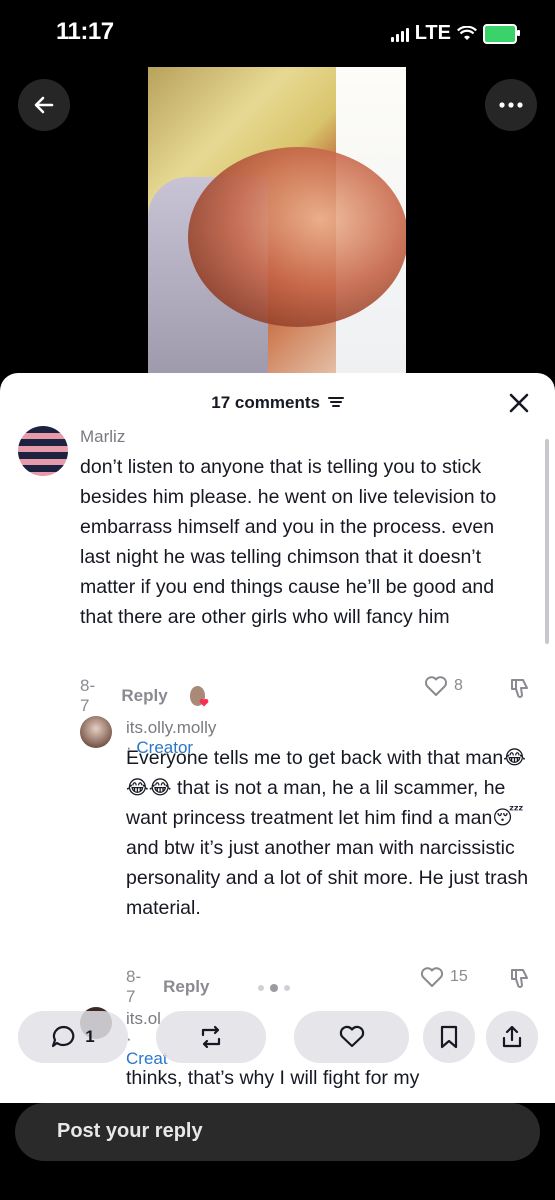  Describe the element at coordinates (547, 541) in the screenshot. I see `scrollbar` at that location.